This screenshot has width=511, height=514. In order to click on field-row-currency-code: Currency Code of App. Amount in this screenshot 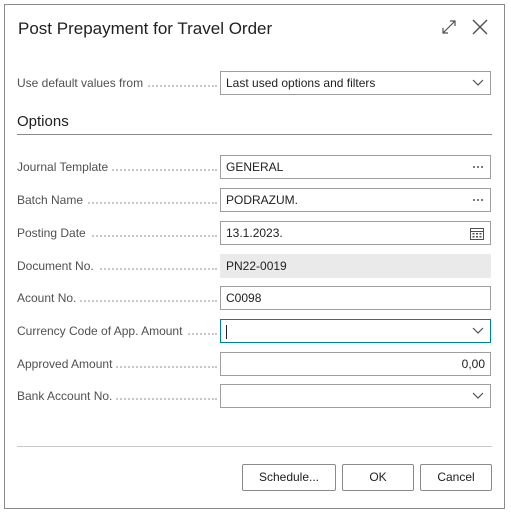, I will do `click(254, 331)`.